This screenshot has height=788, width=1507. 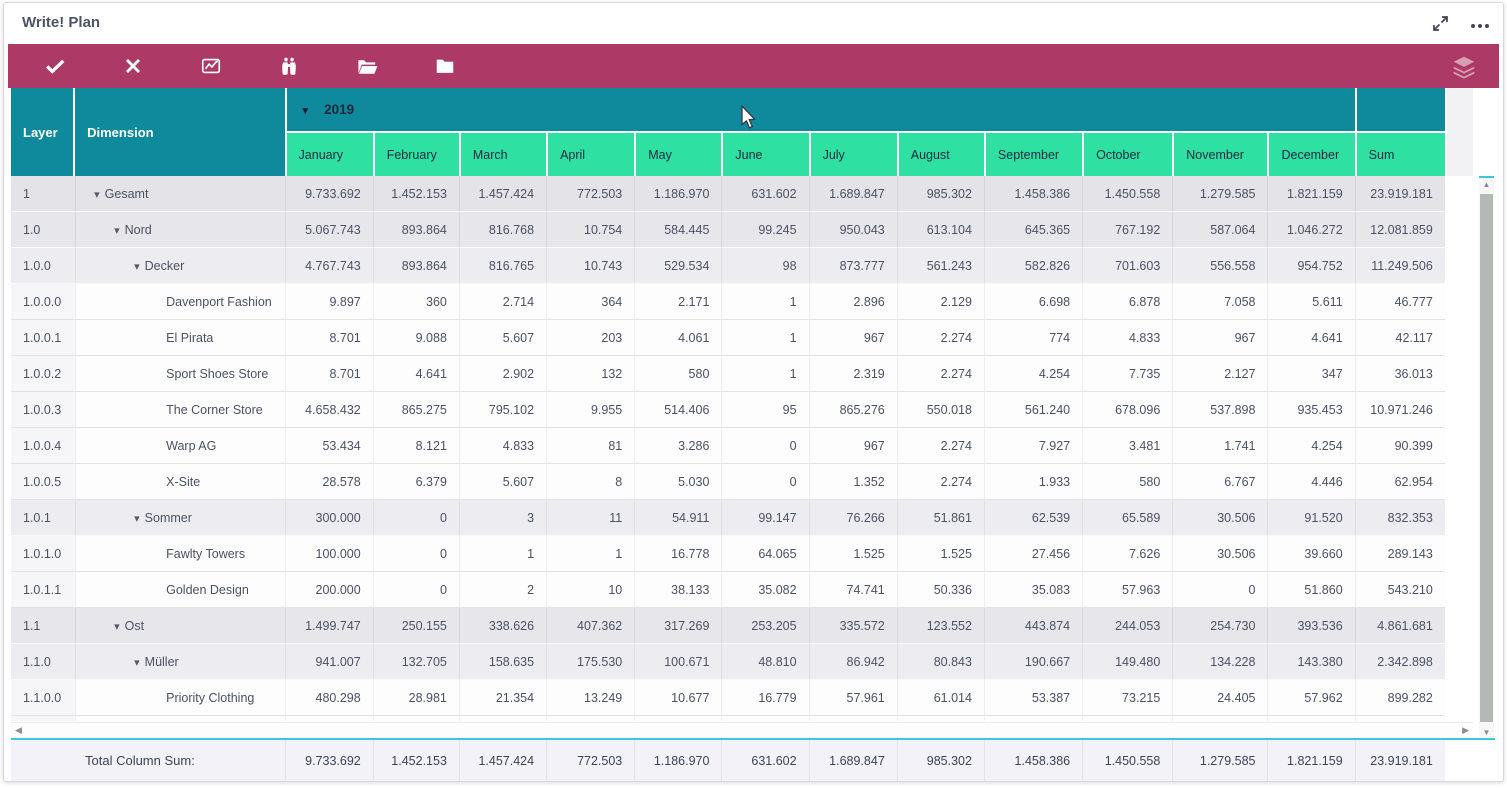 What do you see at coordinates (765, 698) in the screenshot?
I see `value-cell: 16.779` at bounding box center [765, 698].